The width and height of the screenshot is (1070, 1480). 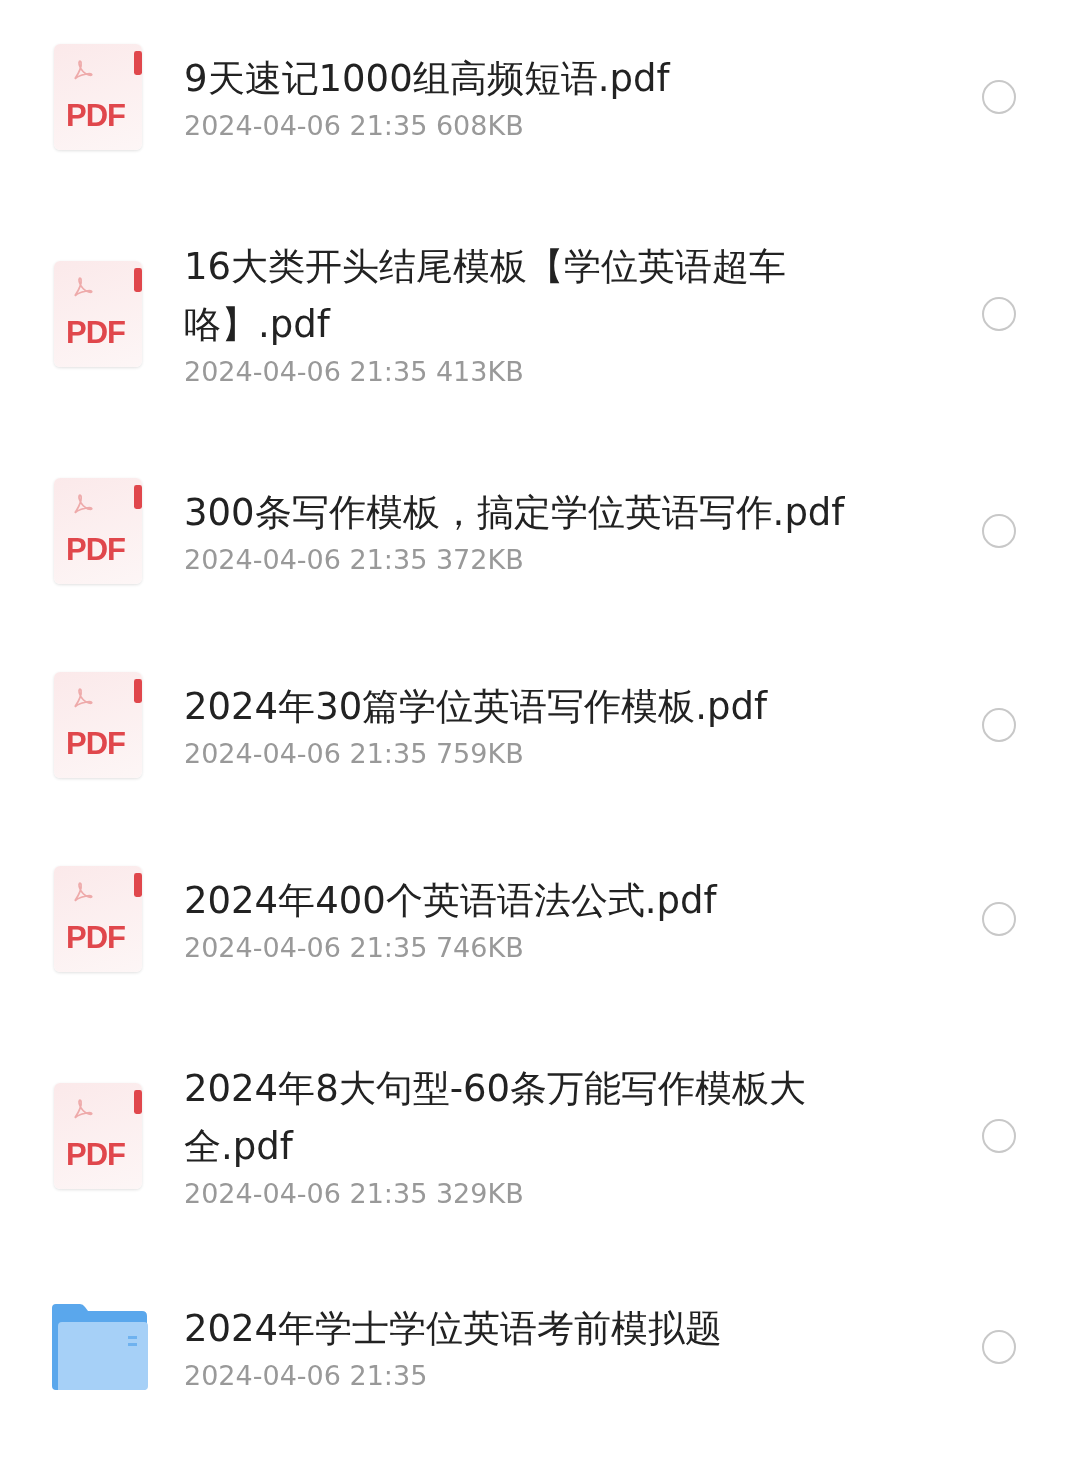 I want to click on file-name: 9天速记1000组高频短语.pdf, so click(x=428, y=79).